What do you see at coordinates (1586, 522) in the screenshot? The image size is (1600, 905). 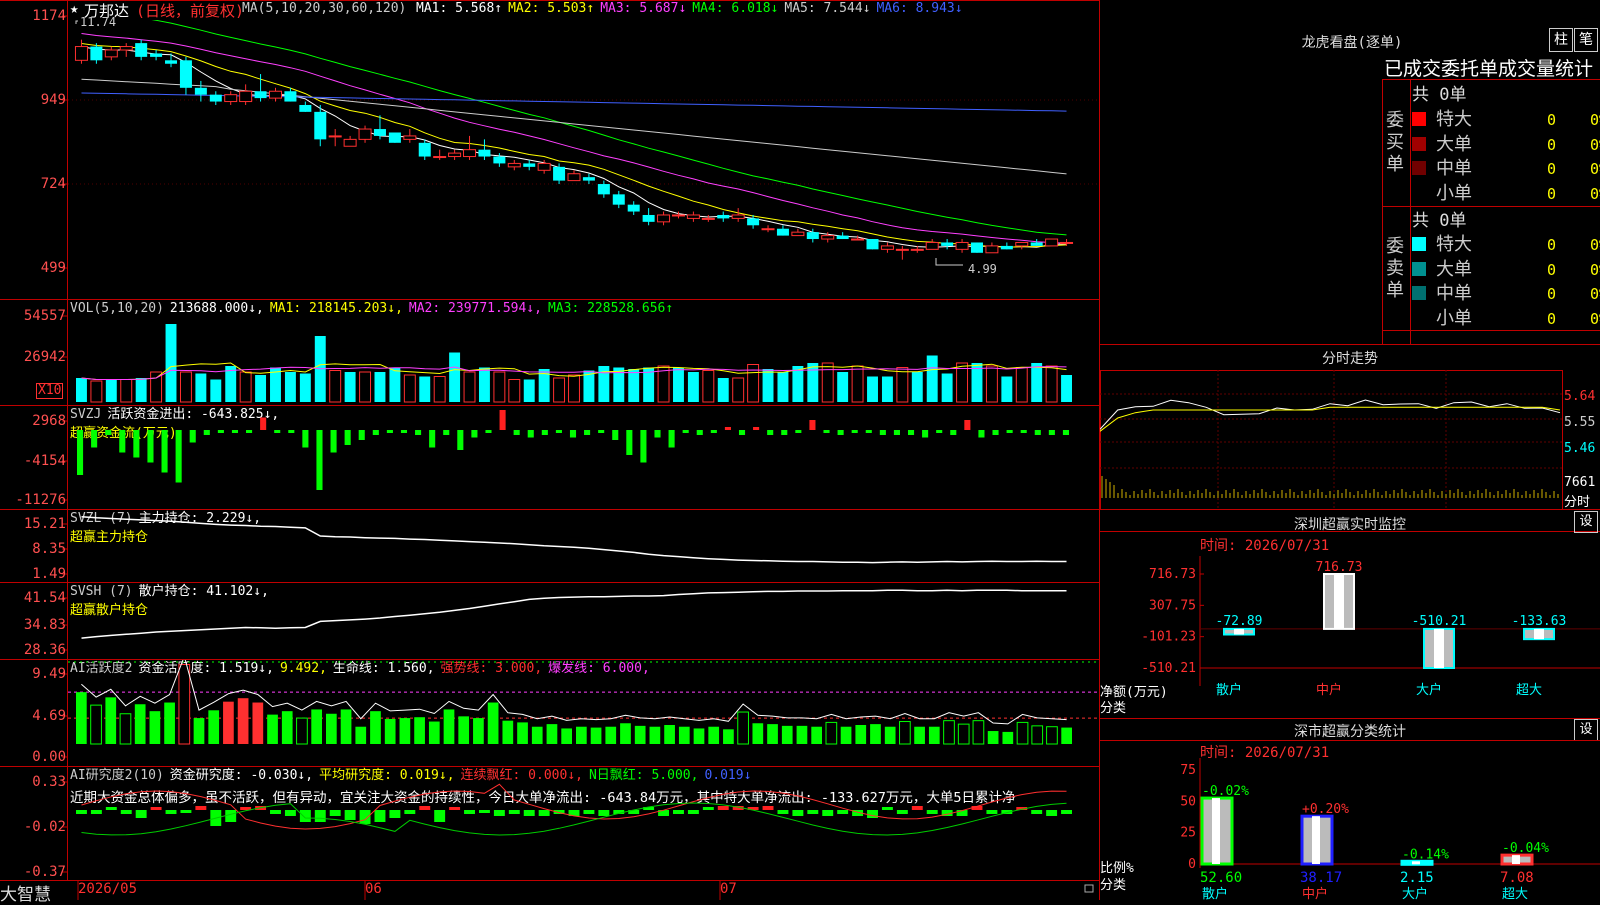 I see `sz-monitor-settings-button: 设` at bounding box center [1586, 522].